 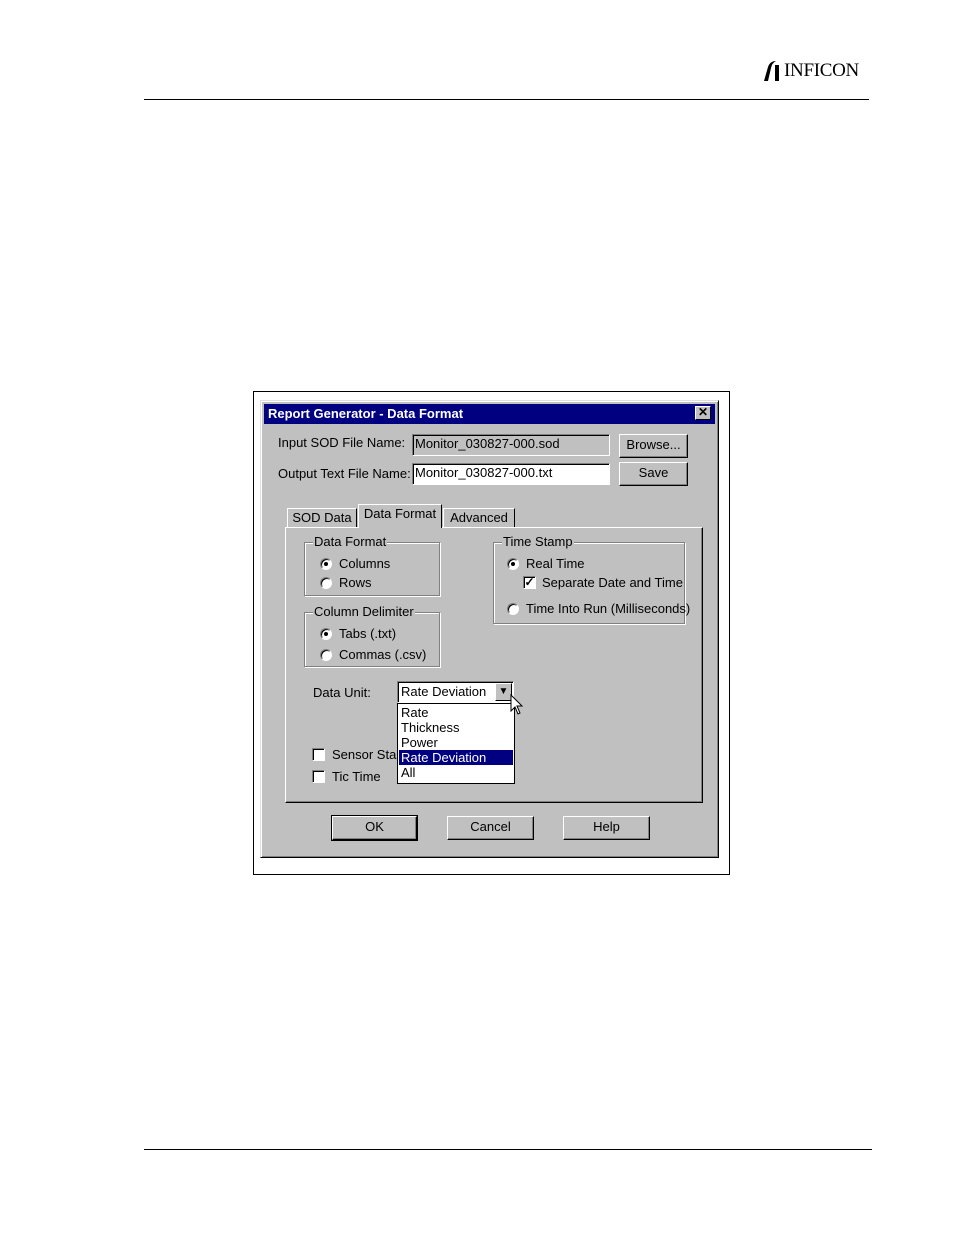 I want to click on real-time-label: Real Time, so click(x=555, y=563).